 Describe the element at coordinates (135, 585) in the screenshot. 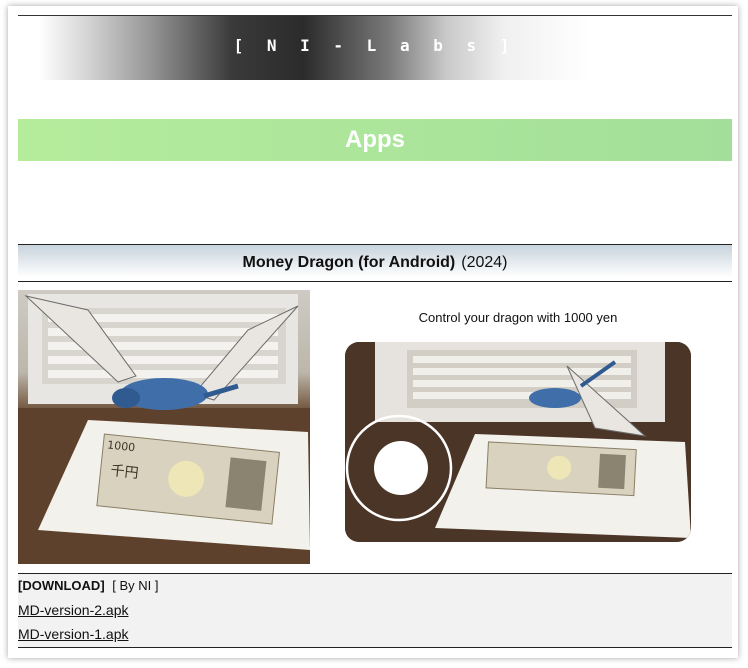

I see `download-author: [ By NI ]` at that location.